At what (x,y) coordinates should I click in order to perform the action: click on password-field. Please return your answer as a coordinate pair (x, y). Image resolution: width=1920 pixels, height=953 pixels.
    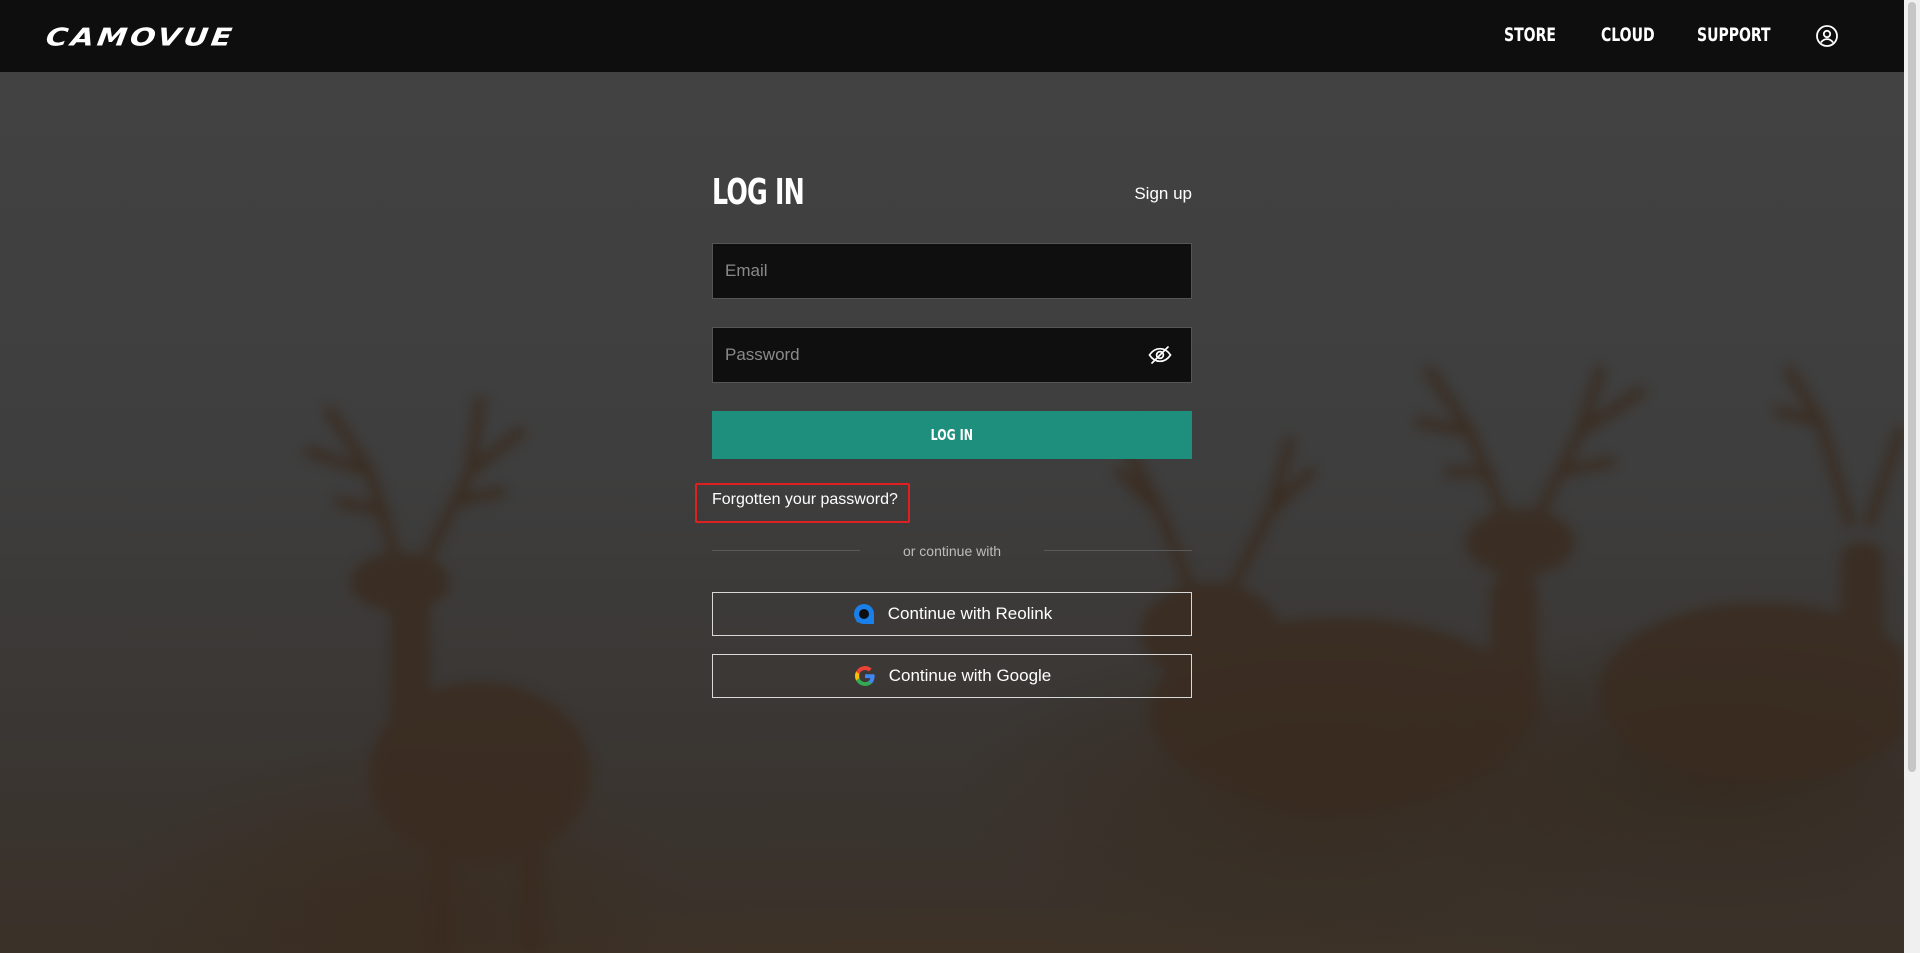
    Looking at the image, I should click on (952, 355).